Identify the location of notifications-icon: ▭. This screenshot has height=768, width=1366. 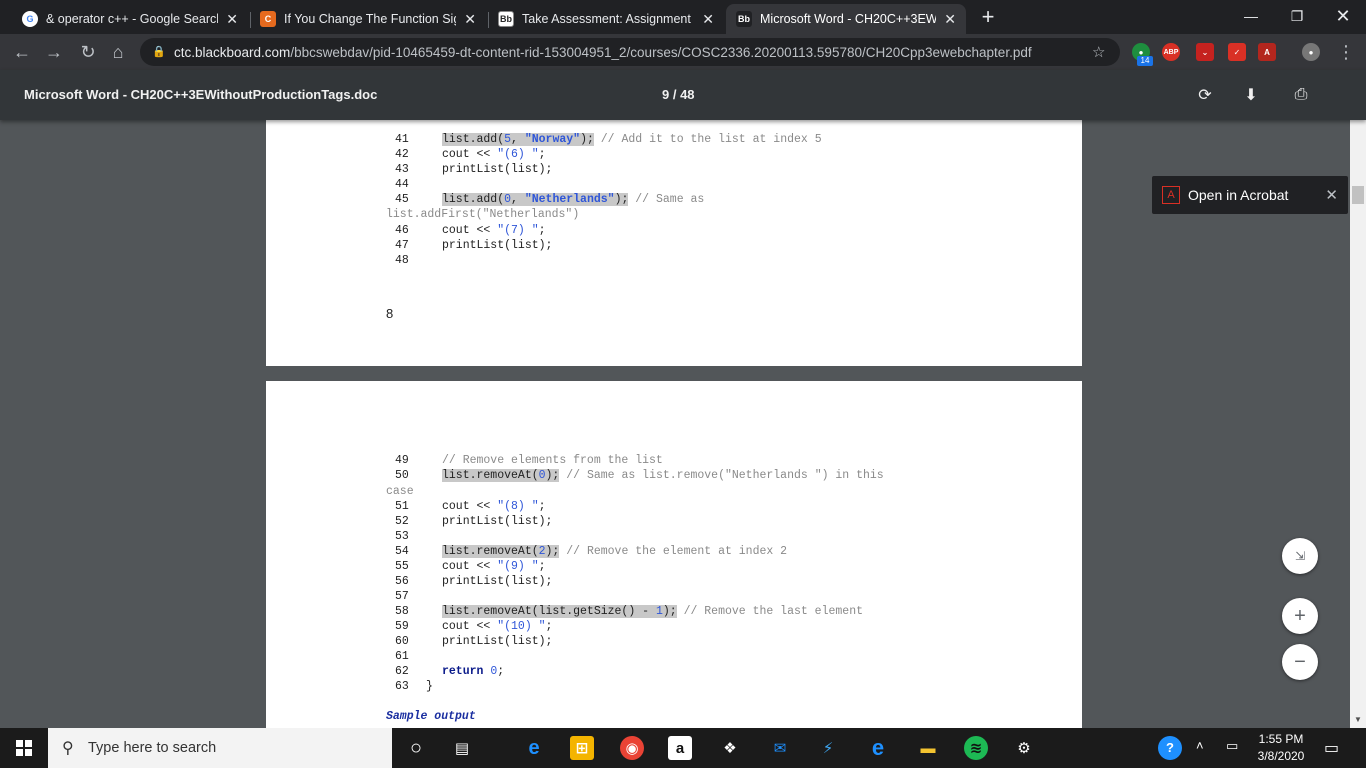
(1331, 748).